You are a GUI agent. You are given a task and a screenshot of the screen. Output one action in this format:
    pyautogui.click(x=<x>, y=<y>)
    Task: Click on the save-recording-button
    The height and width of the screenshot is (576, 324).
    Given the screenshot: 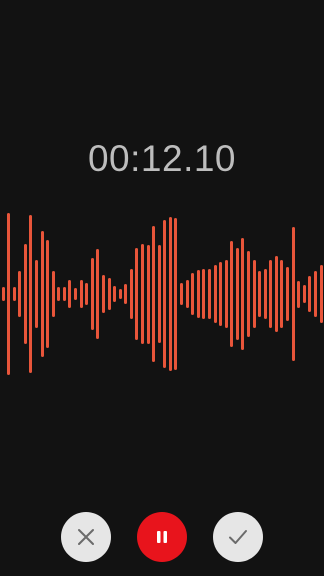 What is the action you would take?
    pyautogui.click(x=238, y=537)
    